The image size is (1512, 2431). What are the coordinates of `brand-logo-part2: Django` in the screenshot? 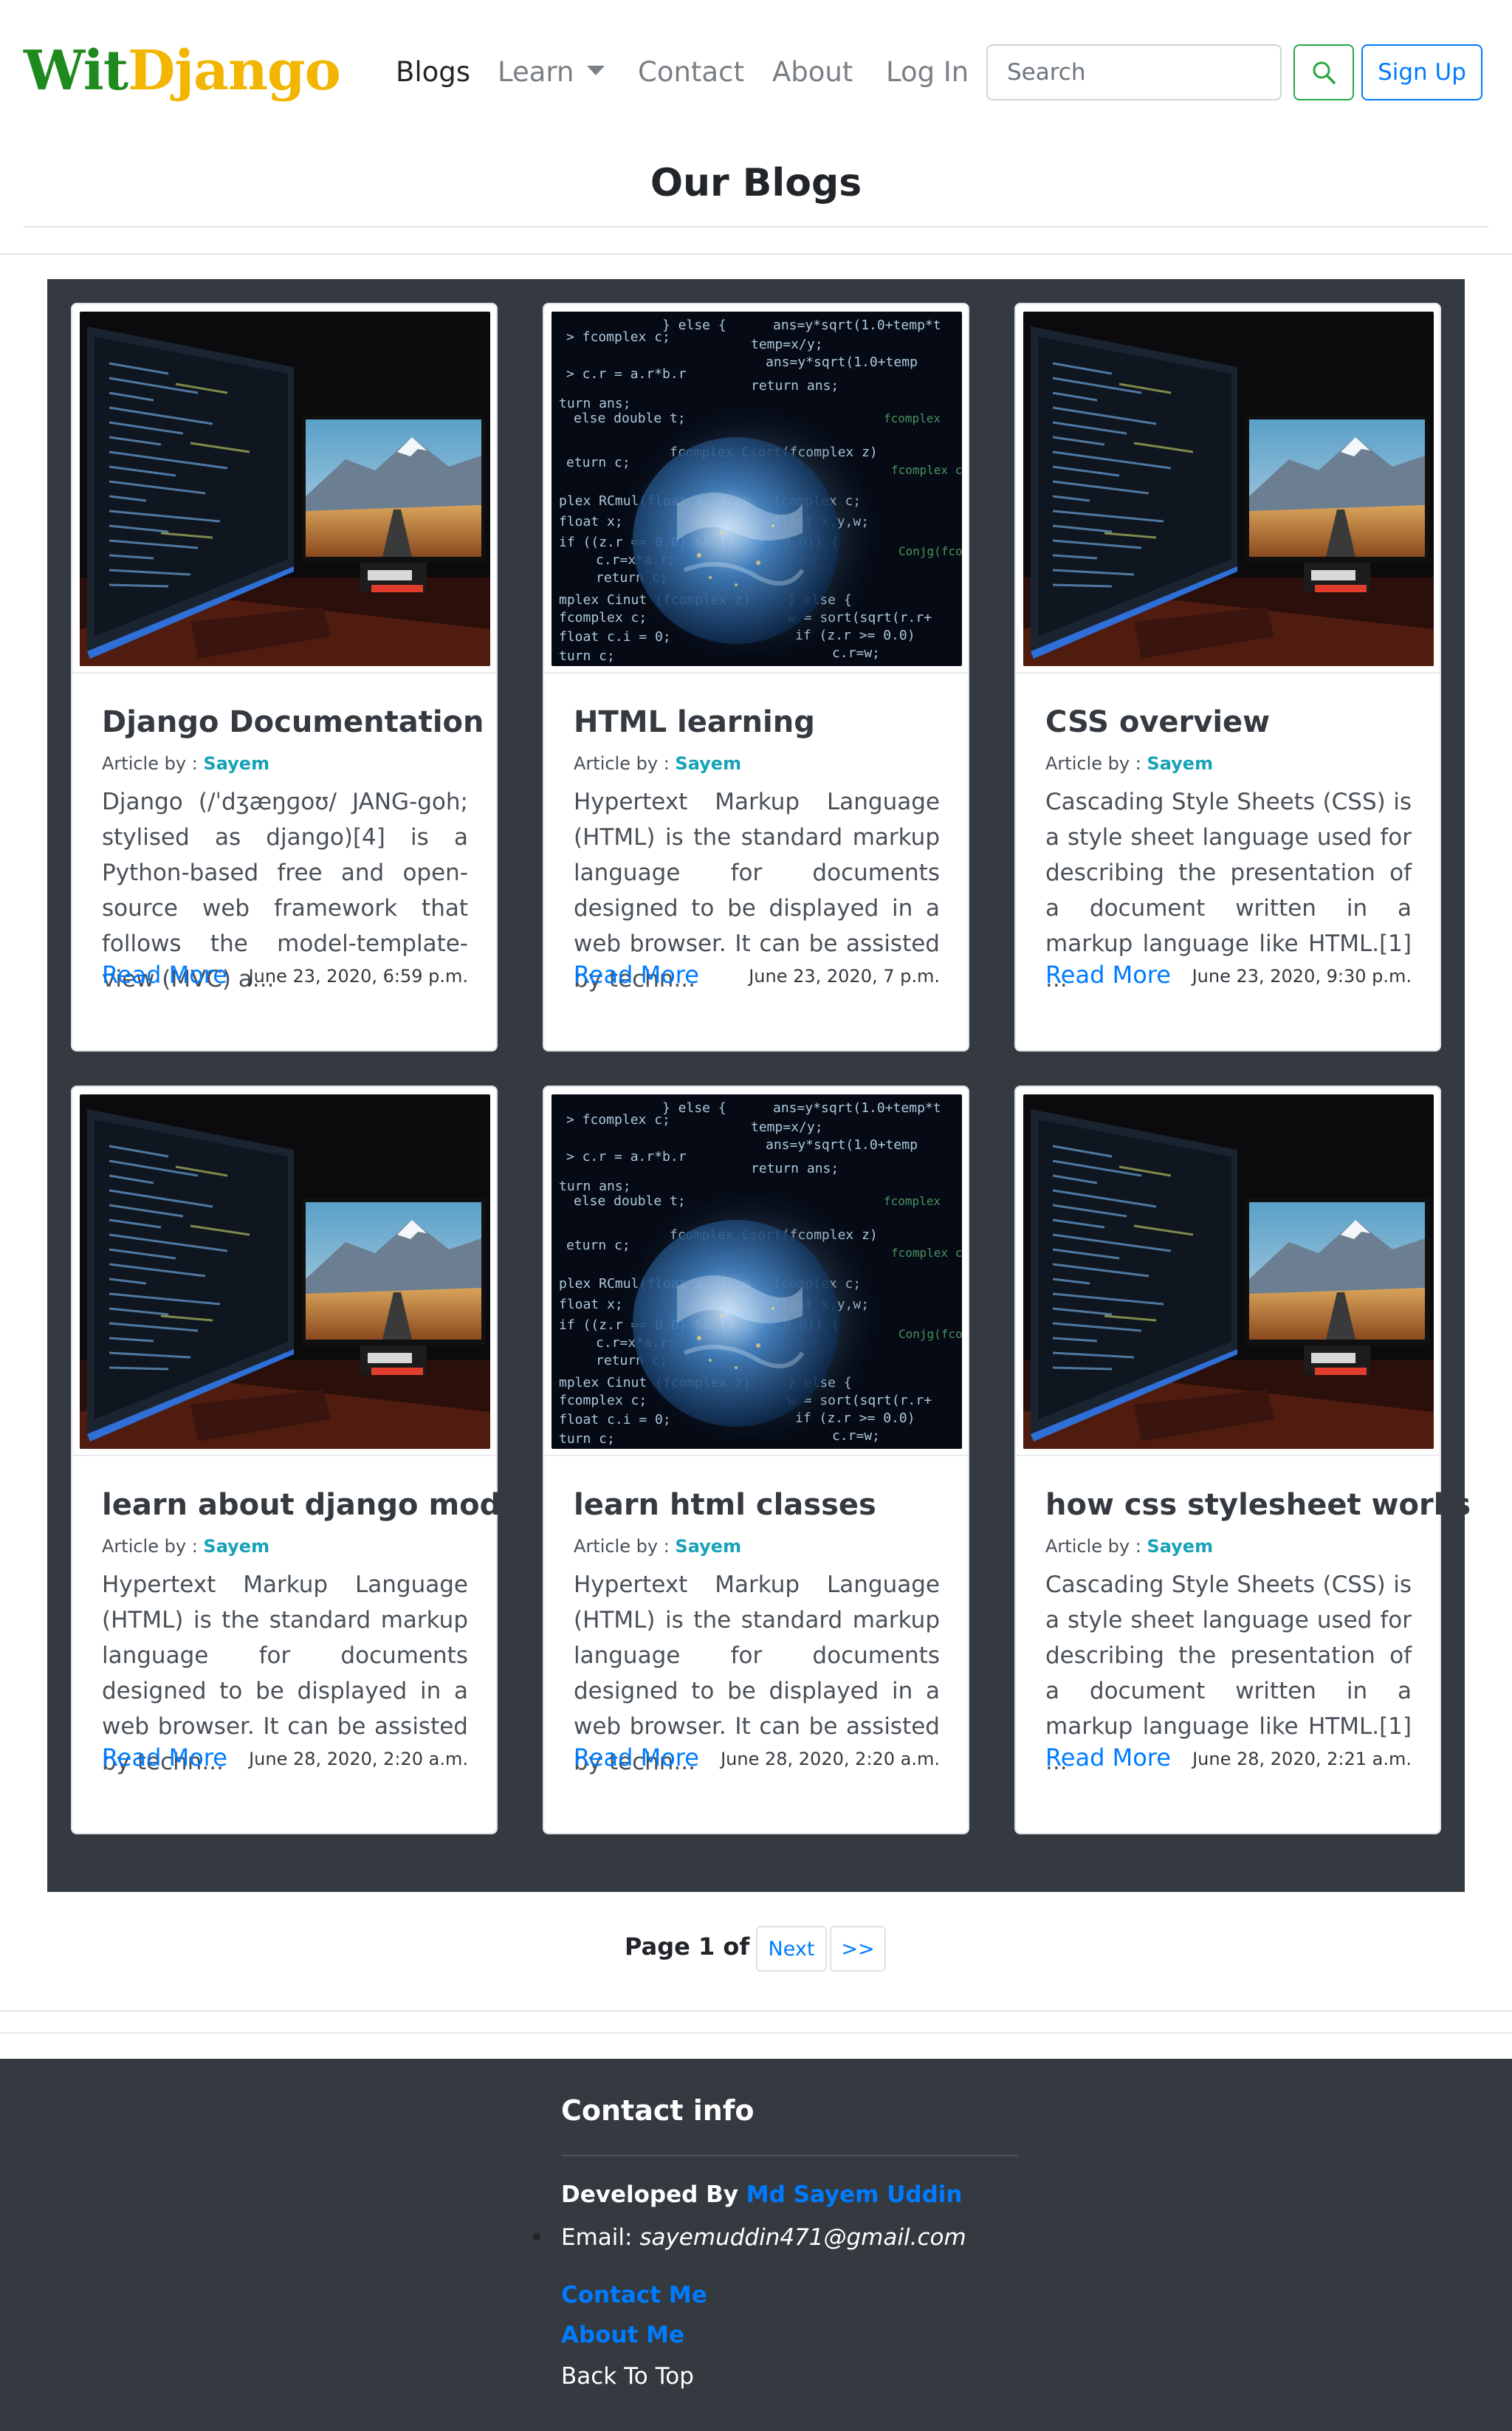 It's located at (234, 71).